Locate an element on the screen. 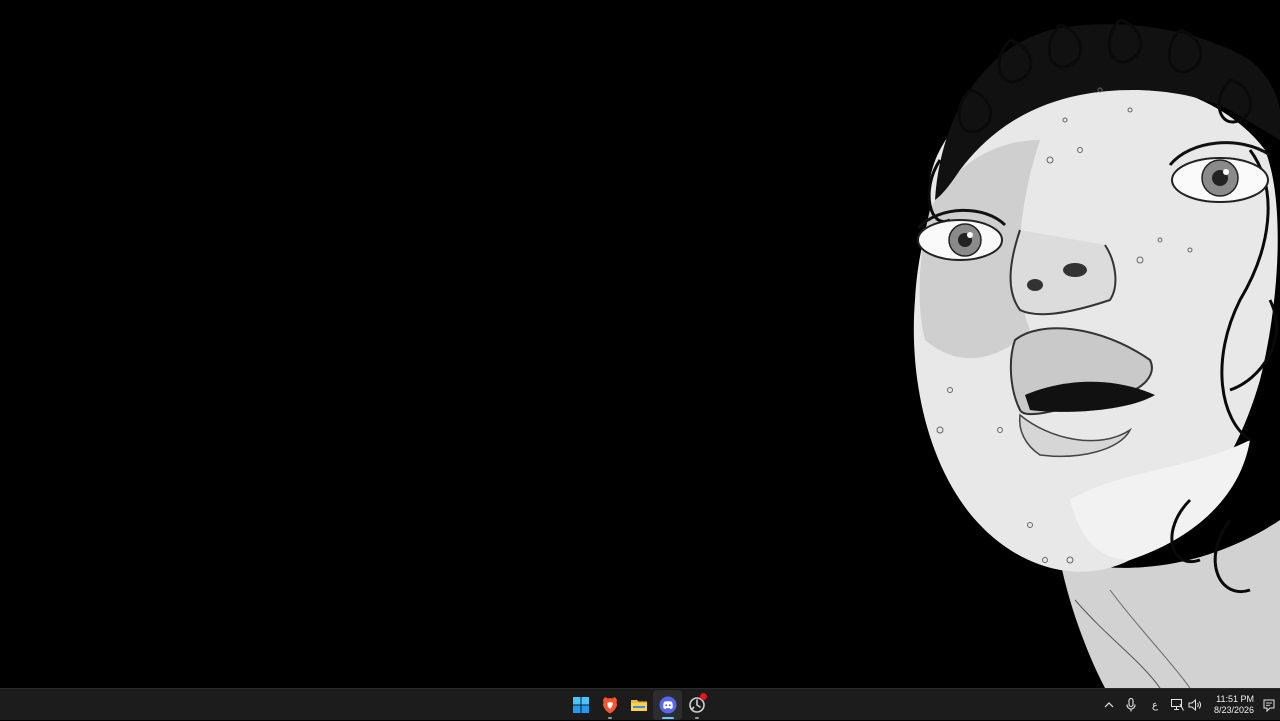 The image size is (1280, 721). taskbar: ع 11:51 PM 8/23/2026 is located at coordinates (640, 704).